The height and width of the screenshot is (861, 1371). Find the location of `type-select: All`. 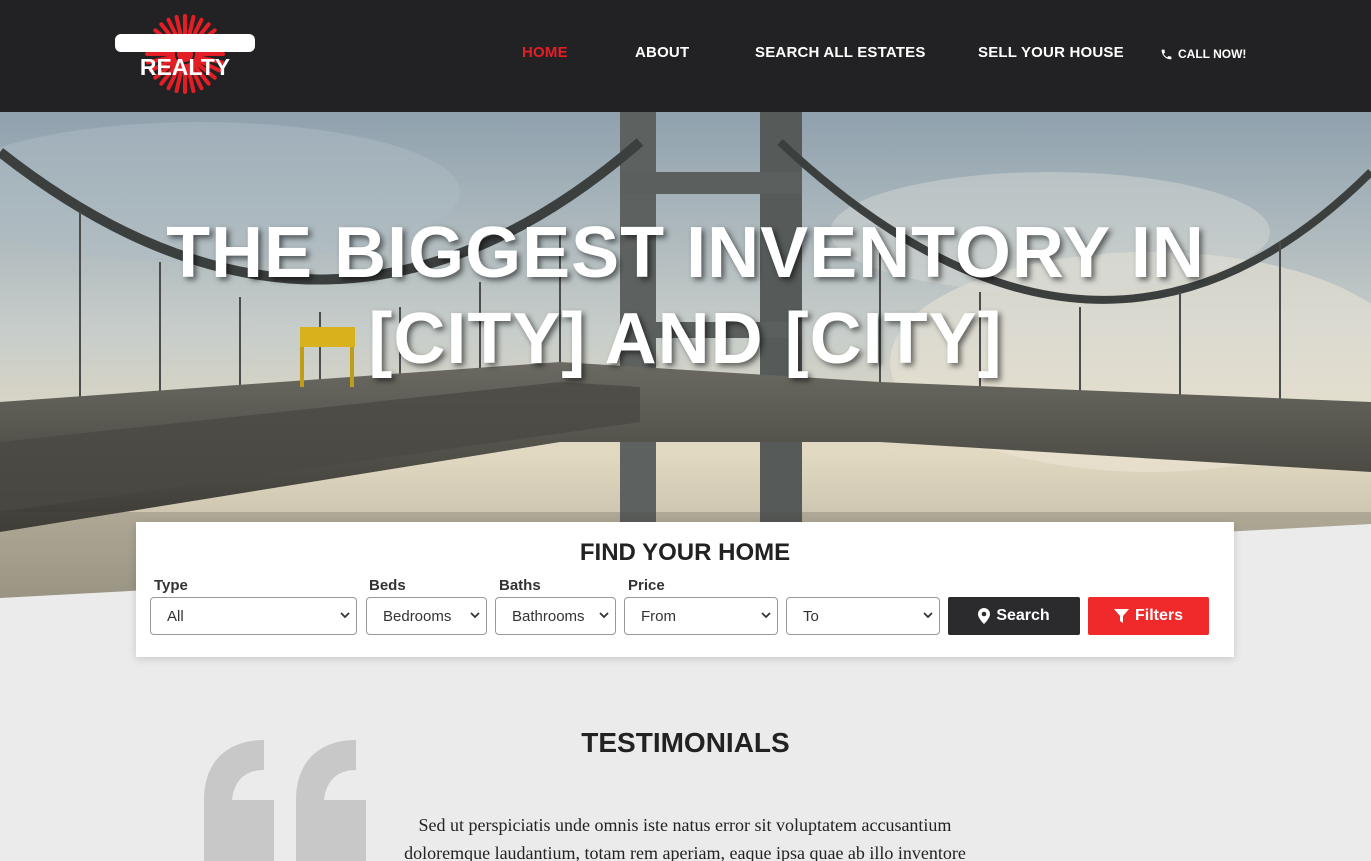

type-select: All is located at coordinates (253, 616).